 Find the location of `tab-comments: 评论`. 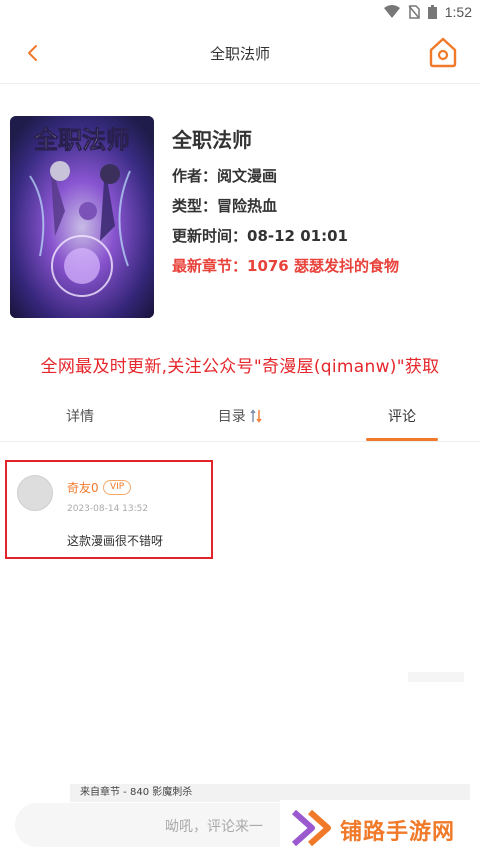

tab-comments: 评论 is located at coordinates (402, 416).